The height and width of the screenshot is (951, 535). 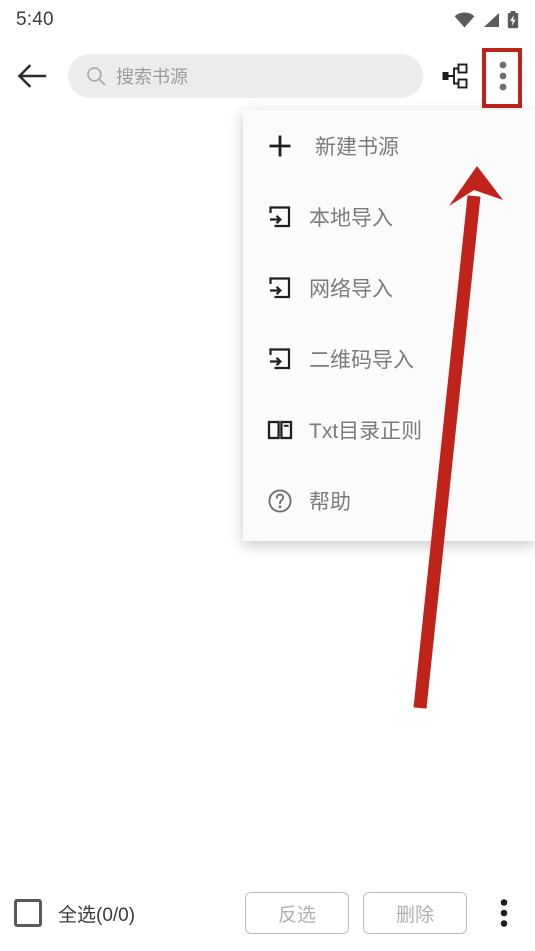 I want to click on overflow-menu-button, so click(x=503, y=76).